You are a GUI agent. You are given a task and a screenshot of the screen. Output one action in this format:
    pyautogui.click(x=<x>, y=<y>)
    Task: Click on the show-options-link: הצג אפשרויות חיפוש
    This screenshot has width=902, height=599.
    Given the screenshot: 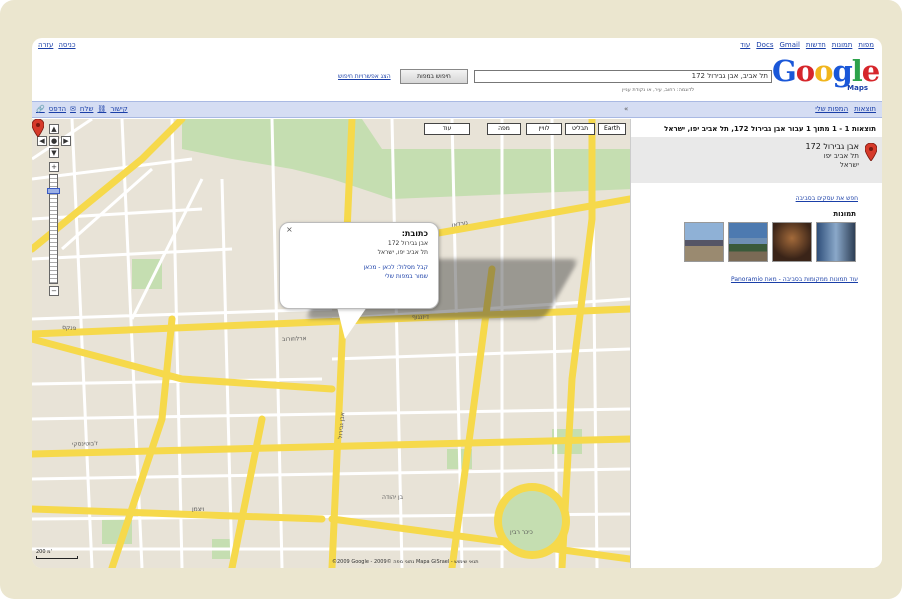 What is the action you would take?
    pyautogui.click(x=364, y=76)
    